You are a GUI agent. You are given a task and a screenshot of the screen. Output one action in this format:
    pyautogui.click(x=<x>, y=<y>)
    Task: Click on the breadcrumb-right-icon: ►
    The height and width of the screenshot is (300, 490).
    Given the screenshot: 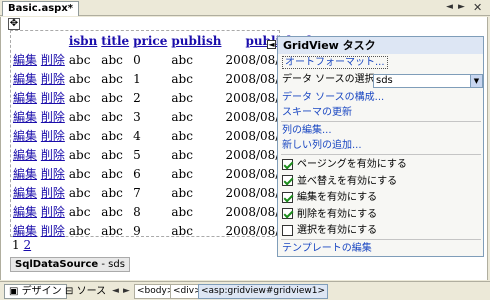 What is the action you would take?
    pyautogui.click(x=126, y=291)
    